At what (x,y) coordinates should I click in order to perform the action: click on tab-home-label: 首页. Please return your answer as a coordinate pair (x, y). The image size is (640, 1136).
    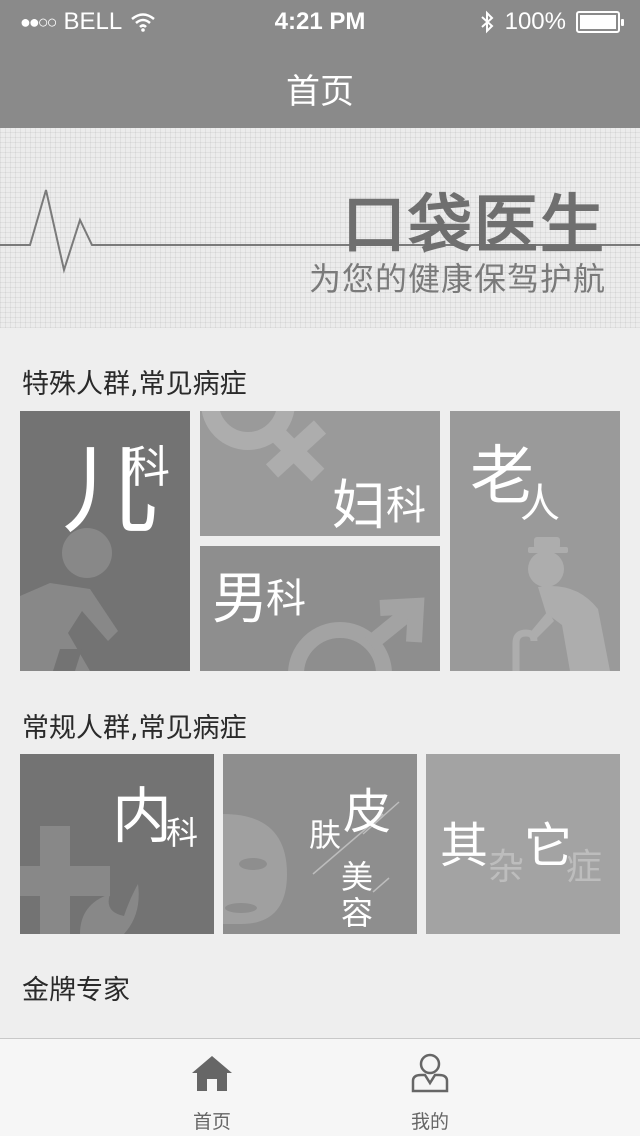
    Looking at the image, I should click on (211, 1122).